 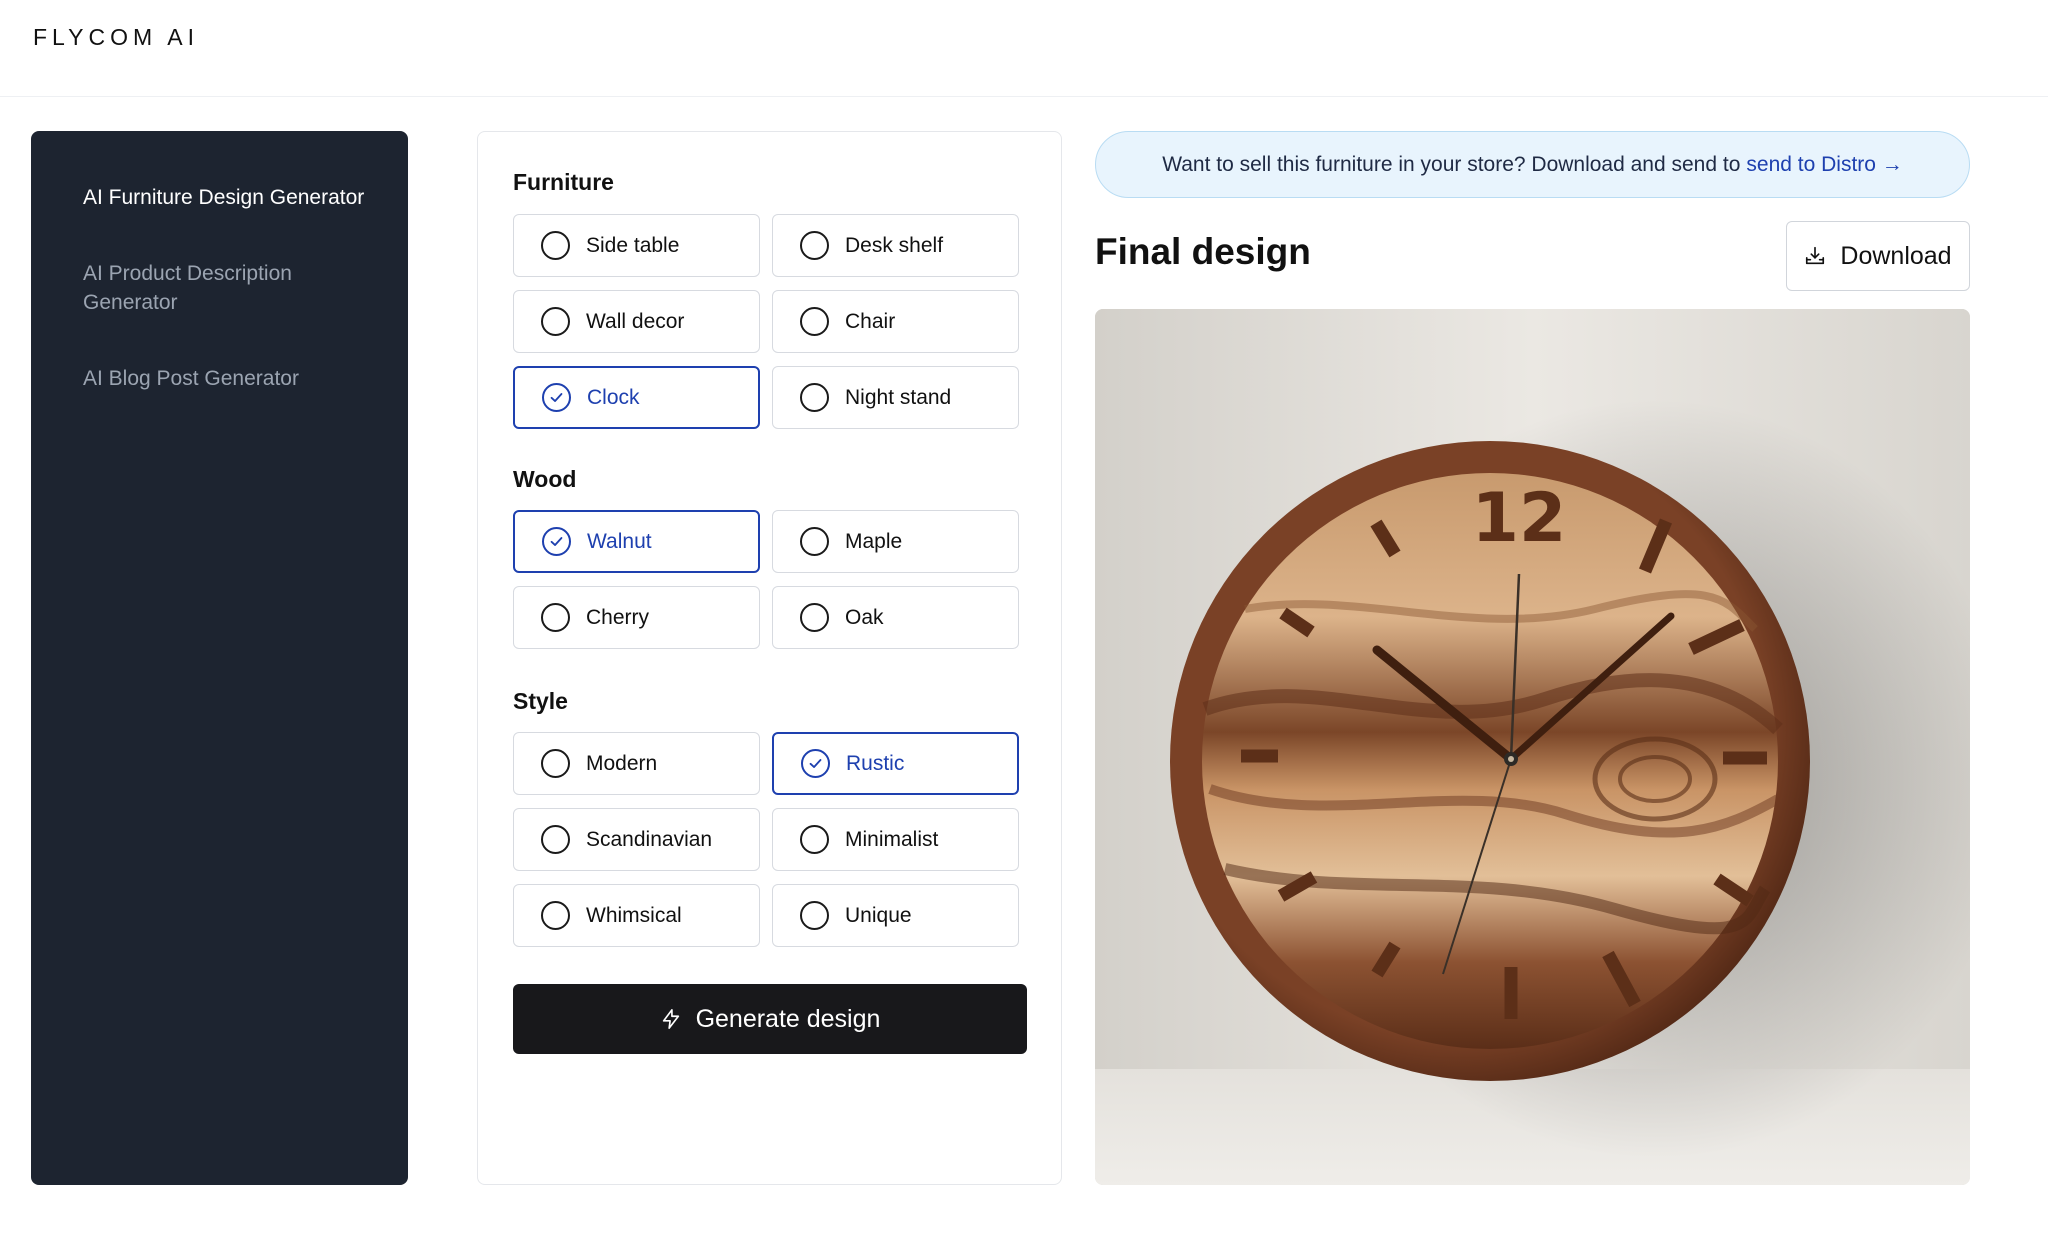 I want to click on style-section-title: Style, so click(x=540, y=701).